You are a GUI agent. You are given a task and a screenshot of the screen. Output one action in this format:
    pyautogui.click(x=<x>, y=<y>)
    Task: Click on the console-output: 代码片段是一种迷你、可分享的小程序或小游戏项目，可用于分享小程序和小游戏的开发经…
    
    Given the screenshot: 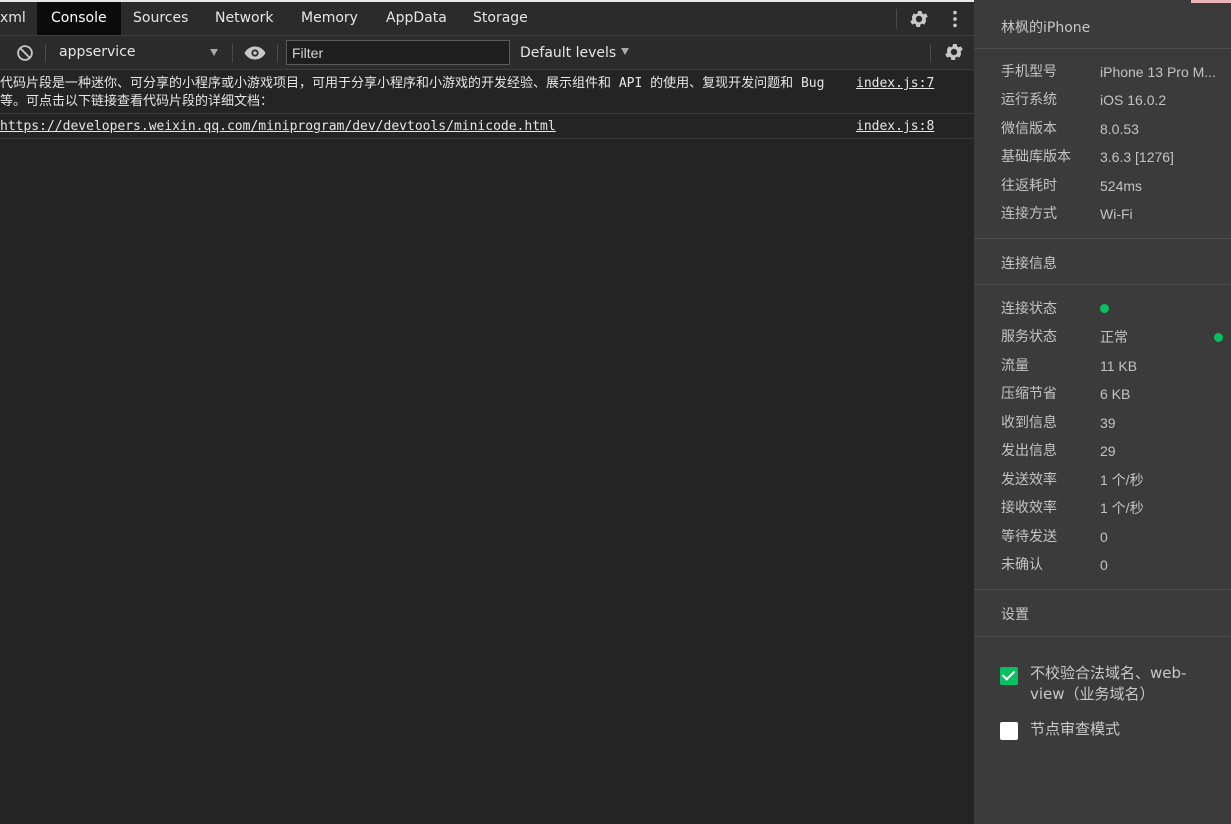 What is the action you would take?
    pyautogui.click(x=487, y=104)
    